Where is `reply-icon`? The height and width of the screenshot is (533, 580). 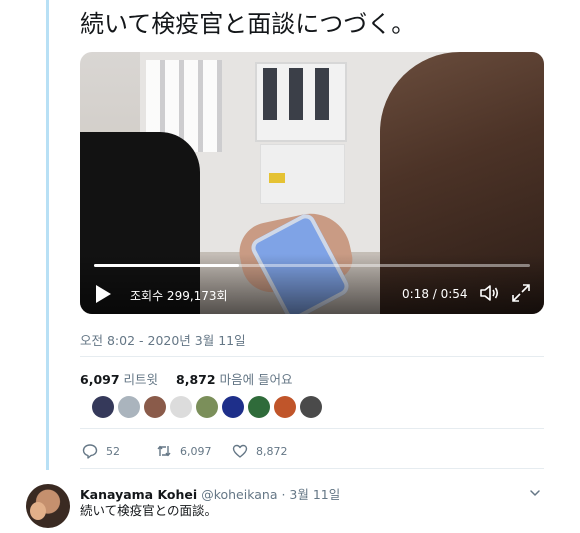 reply-icon is located at coordinates (90, 451).